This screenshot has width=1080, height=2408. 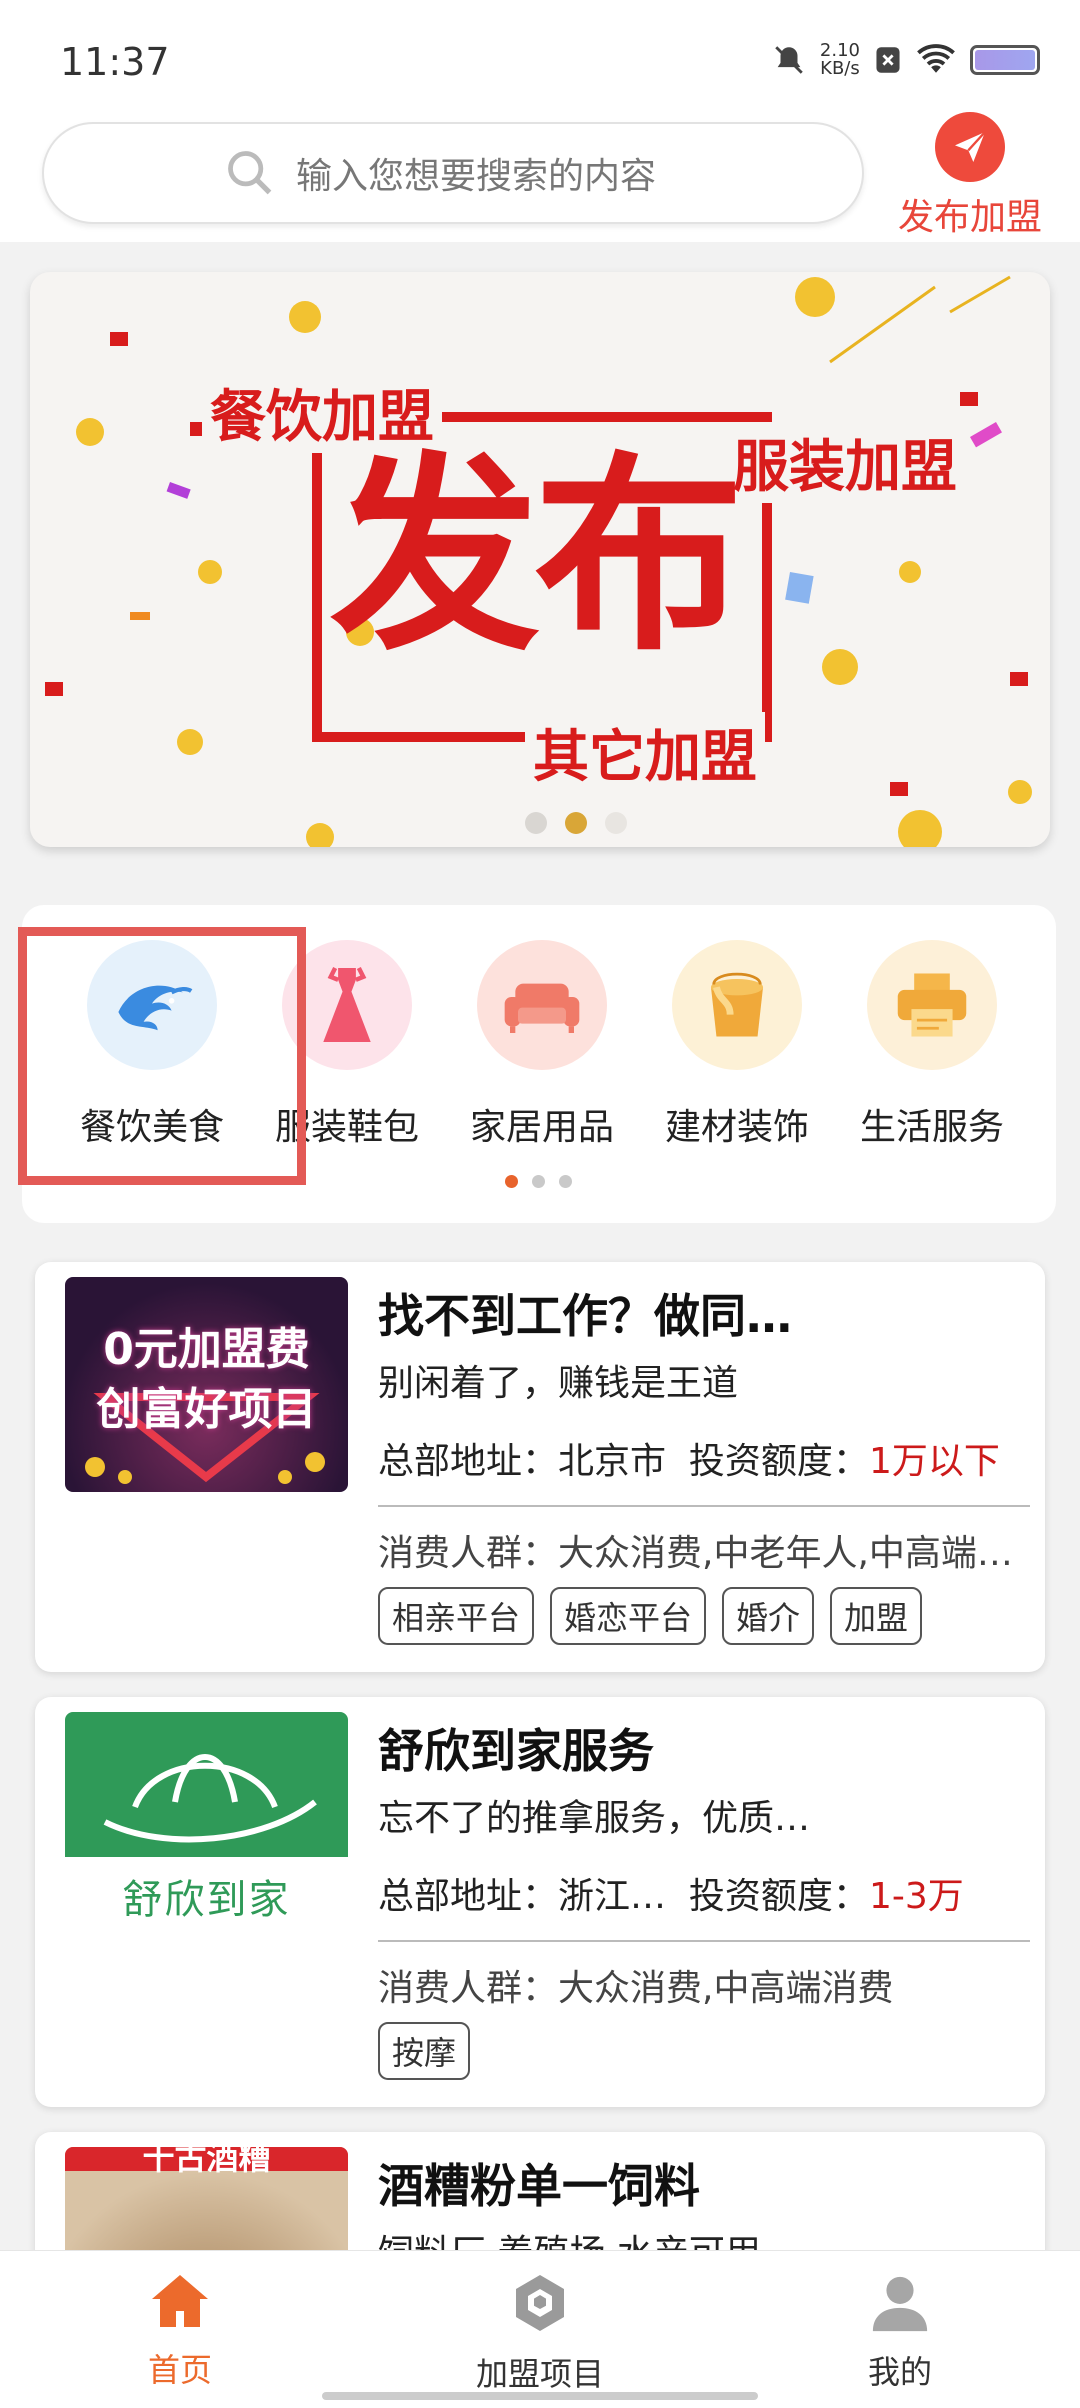 What do you see at coordinates (936, 58) in the screenshot?
I see `wifi-icon` at bounding box center [936, 58].